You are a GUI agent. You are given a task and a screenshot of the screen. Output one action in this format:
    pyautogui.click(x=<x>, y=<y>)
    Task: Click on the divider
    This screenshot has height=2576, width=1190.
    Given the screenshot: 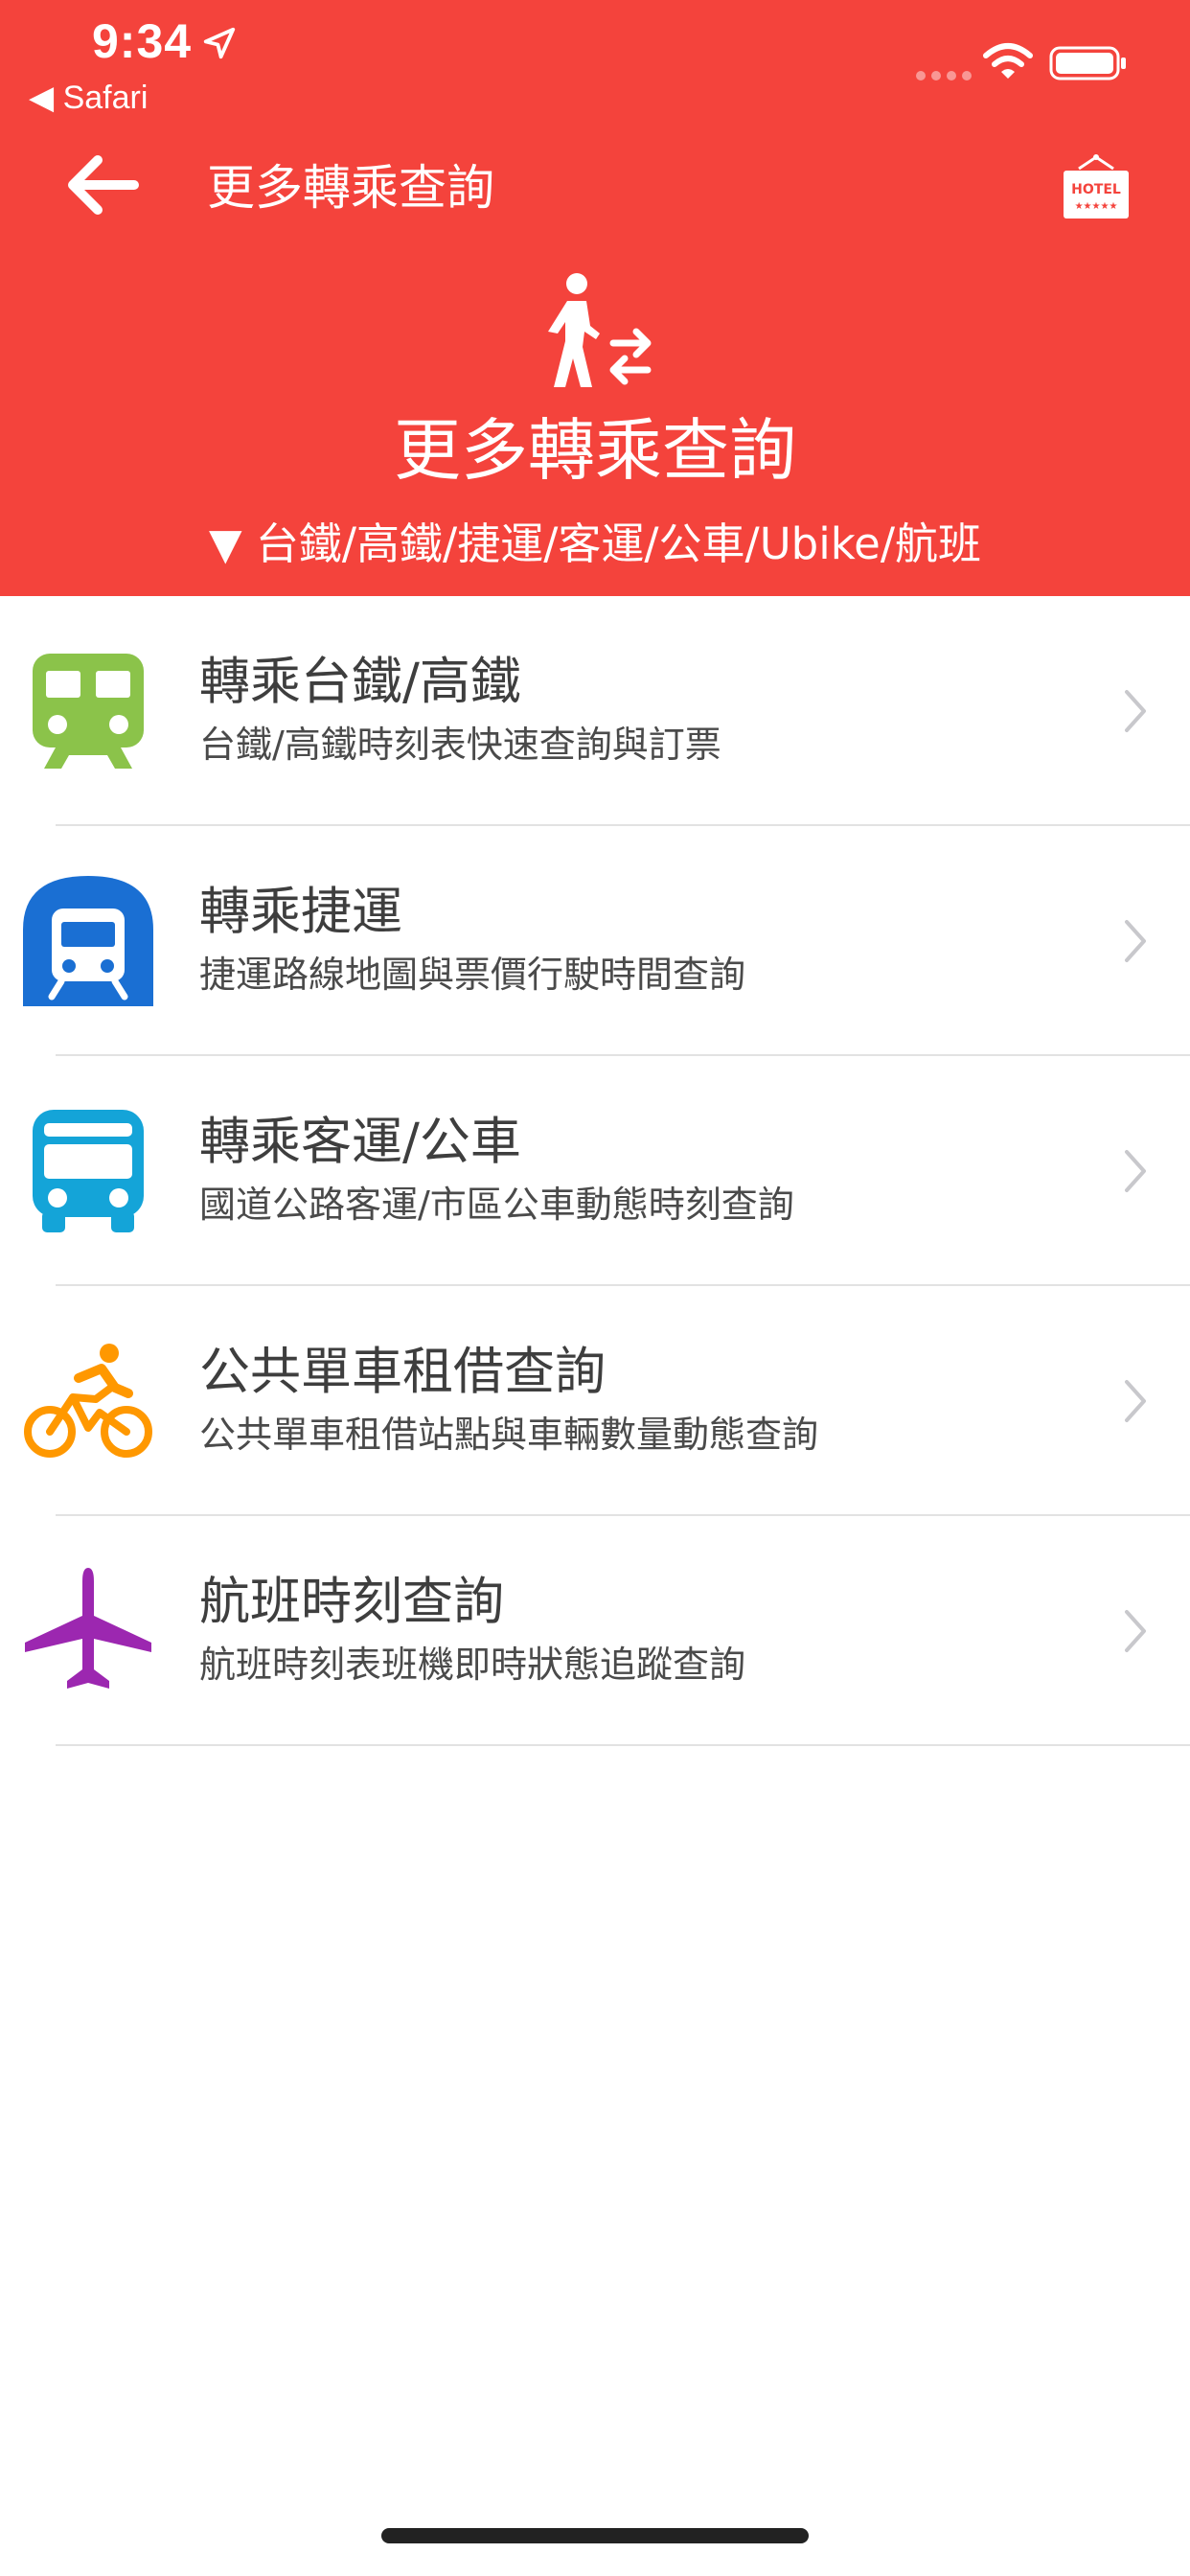 What is the action you would take?
    pyautogui.click(x=623, y=1745)
    